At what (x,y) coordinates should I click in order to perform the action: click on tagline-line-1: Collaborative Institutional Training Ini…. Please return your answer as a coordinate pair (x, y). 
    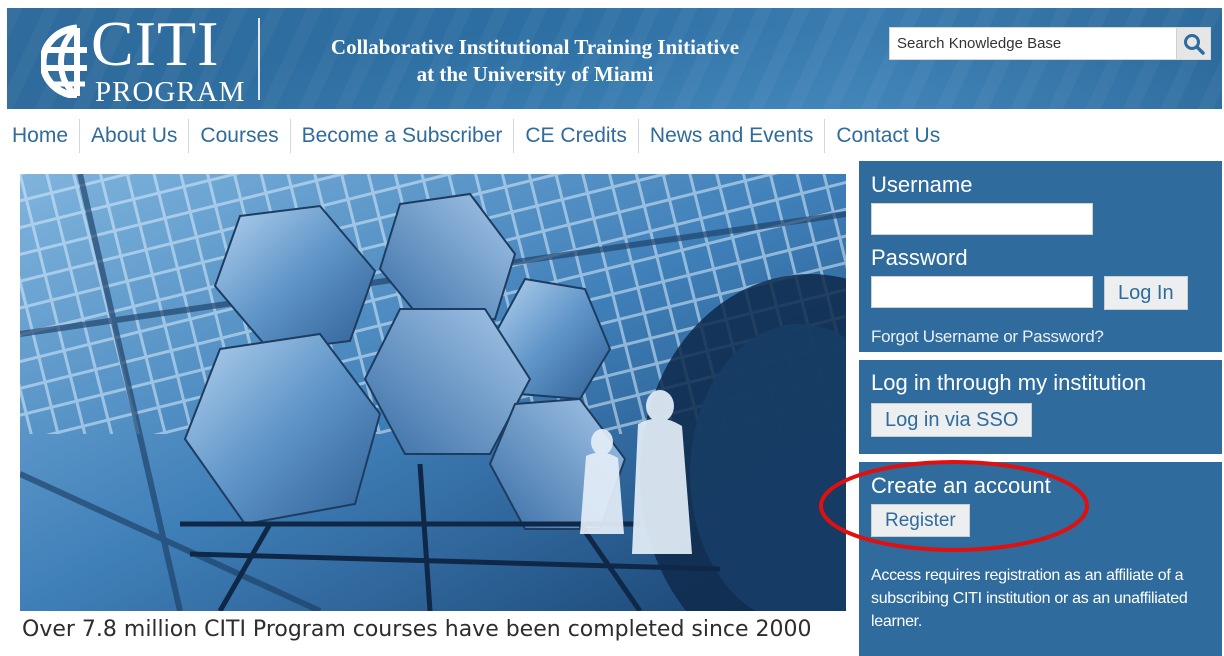
    Looking at the image, I should click on (535, 47).